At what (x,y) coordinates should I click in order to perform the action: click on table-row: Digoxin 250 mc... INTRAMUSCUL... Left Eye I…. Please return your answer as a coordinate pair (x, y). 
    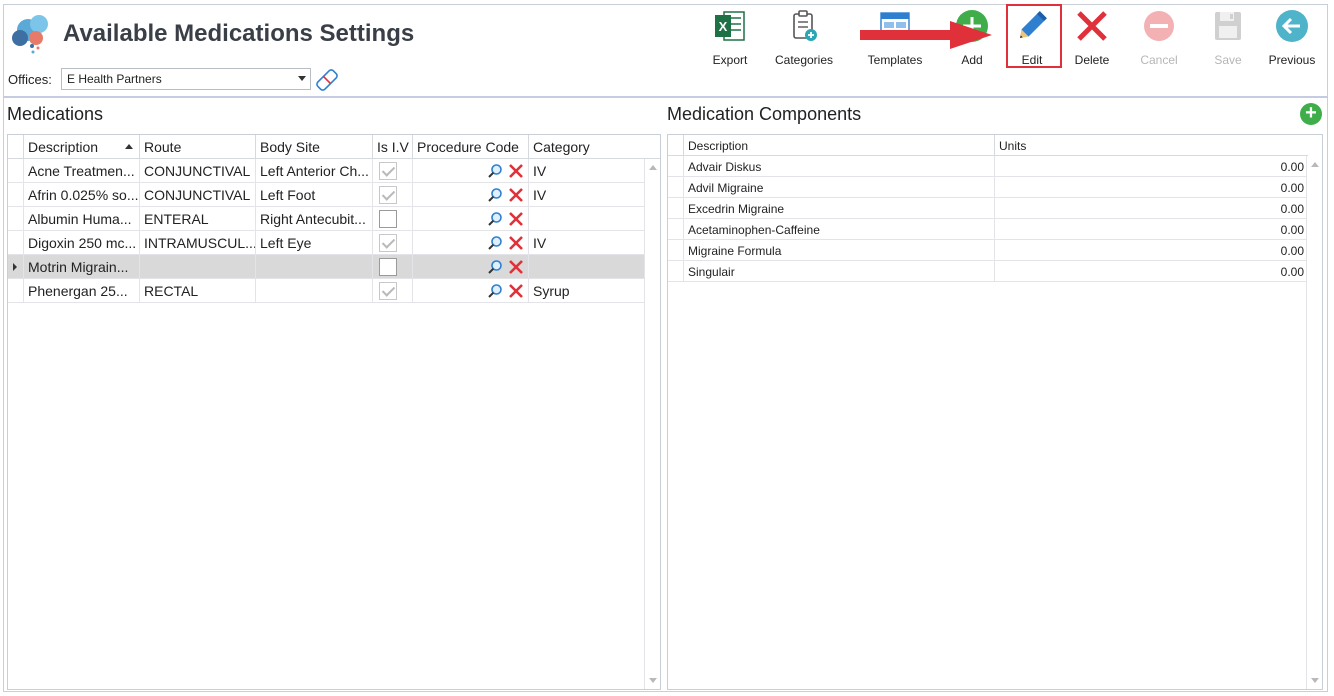
    Looking at the image, I should click on (326, 243).